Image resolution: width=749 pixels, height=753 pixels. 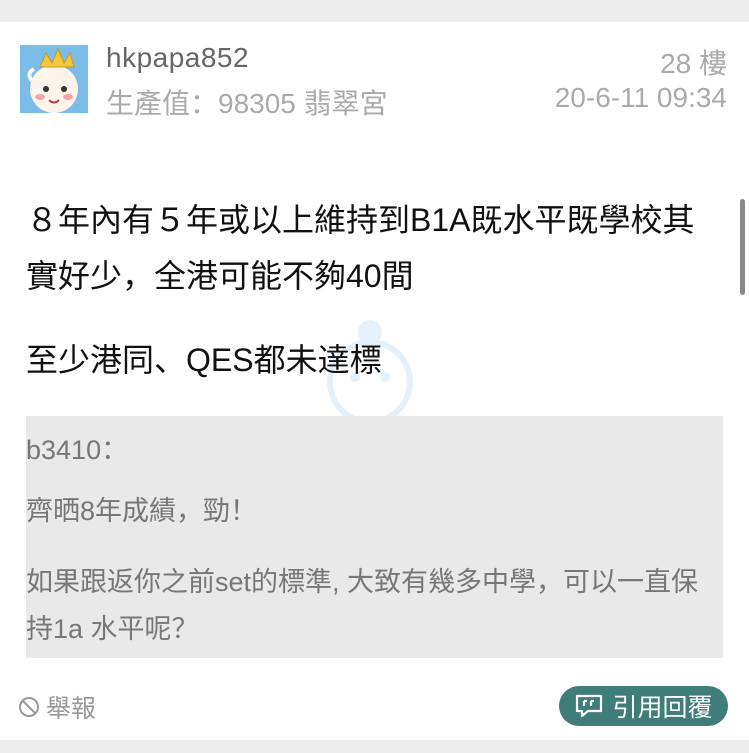 I want to click on post-paragraph: 至少港同、QES都未達標, so click(x=204, y=360).